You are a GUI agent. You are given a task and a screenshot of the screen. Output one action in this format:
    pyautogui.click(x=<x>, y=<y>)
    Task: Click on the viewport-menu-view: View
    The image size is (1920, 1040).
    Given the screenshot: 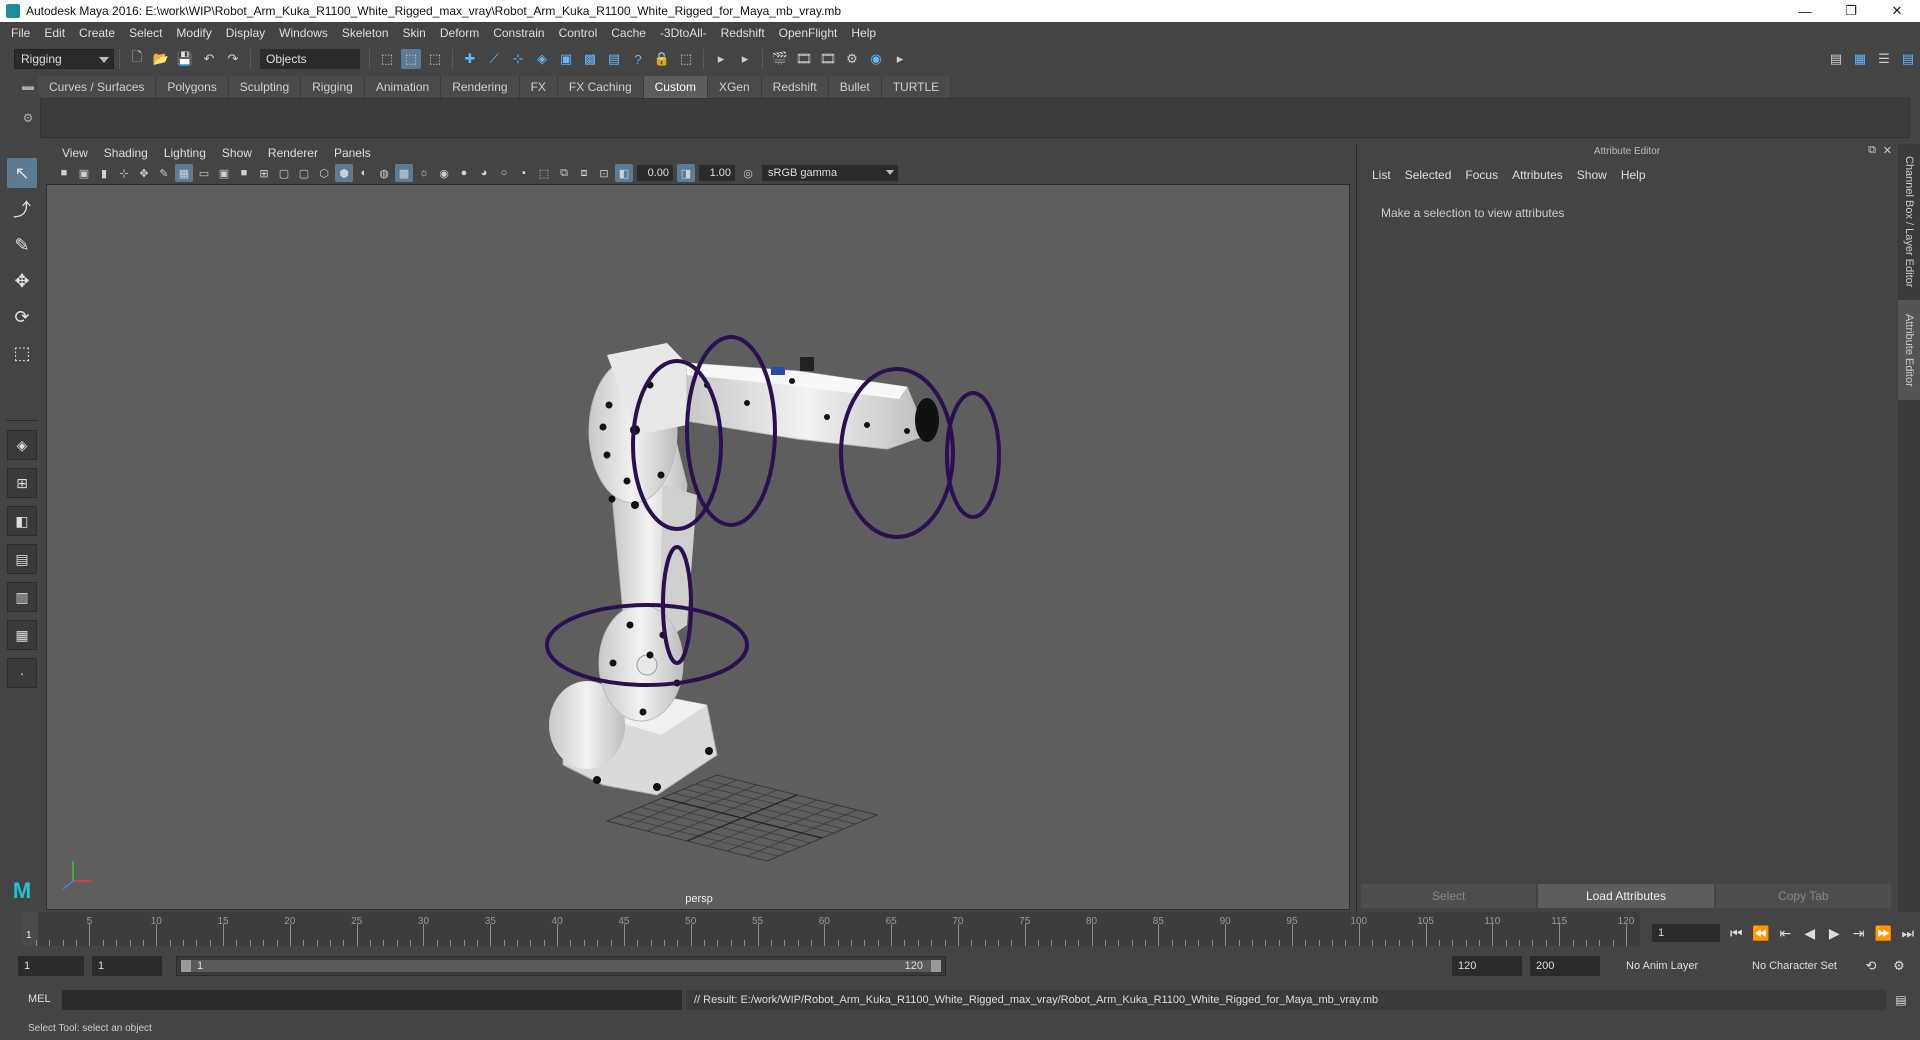 What is the action you would take?
    pyautogui.click(x=75, y=153)
    